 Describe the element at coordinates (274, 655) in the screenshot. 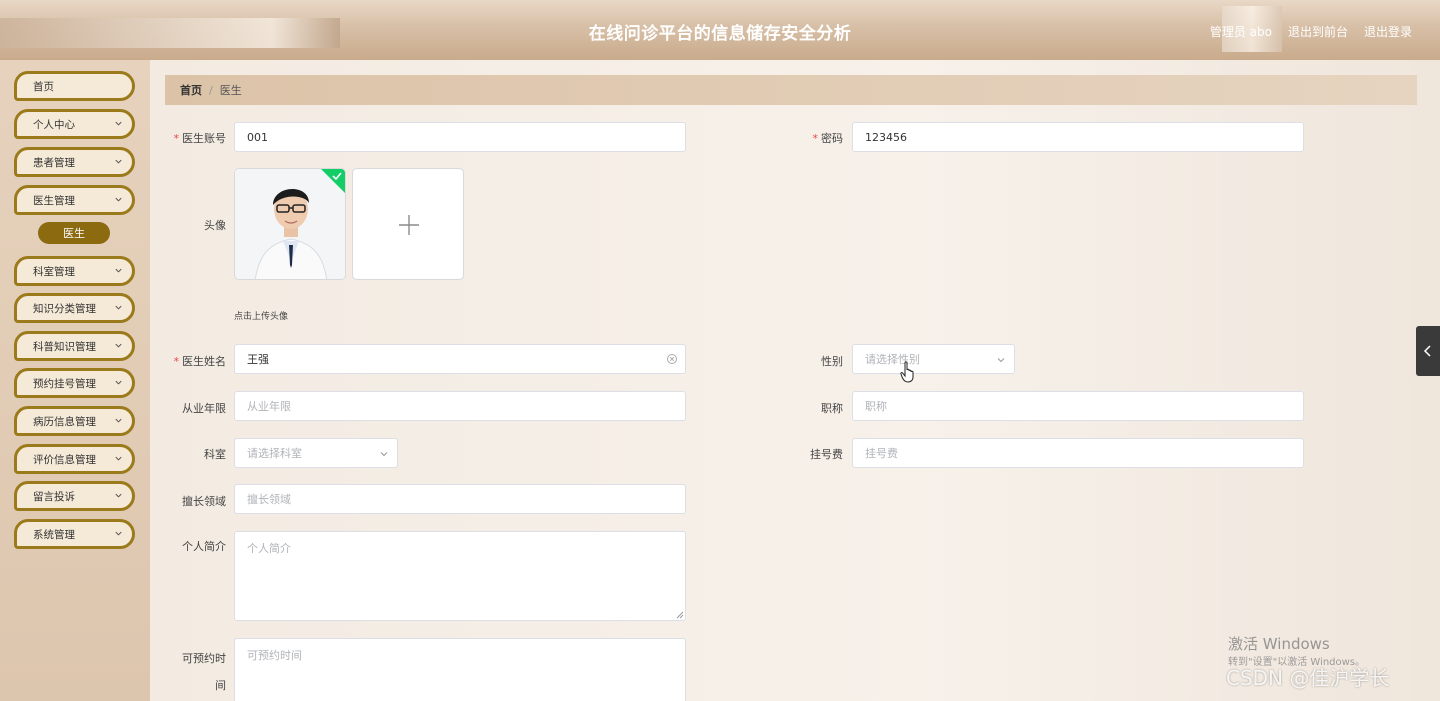

I see `schedule-placeholder: 可预约时间` at that location.